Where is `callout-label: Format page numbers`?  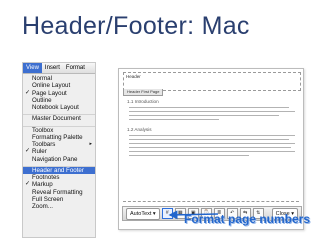 callout-label: Format page numbers is located at coordinates (247, 219).